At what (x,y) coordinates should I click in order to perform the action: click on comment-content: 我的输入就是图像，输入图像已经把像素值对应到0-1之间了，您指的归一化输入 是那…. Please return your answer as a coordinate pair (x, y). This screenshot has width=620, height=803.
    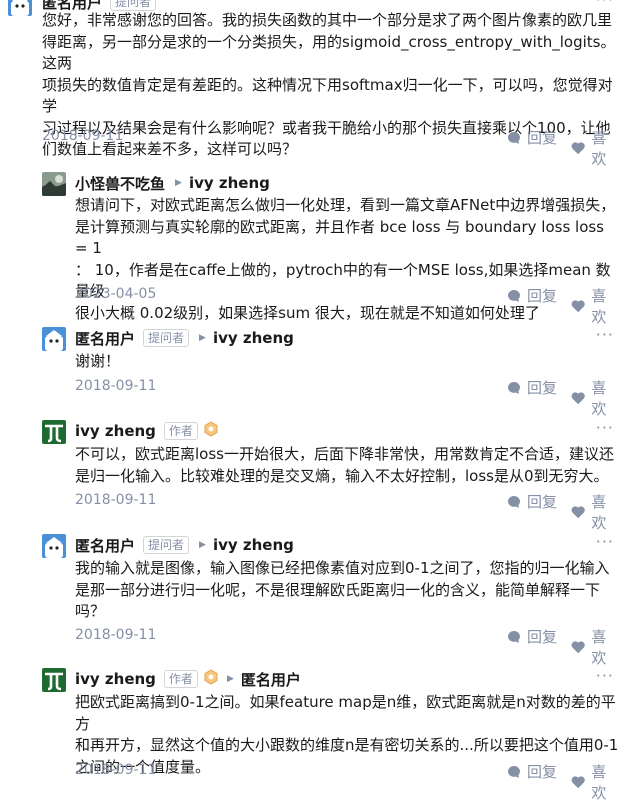
    Looking at the image, I should click on (342, 589).